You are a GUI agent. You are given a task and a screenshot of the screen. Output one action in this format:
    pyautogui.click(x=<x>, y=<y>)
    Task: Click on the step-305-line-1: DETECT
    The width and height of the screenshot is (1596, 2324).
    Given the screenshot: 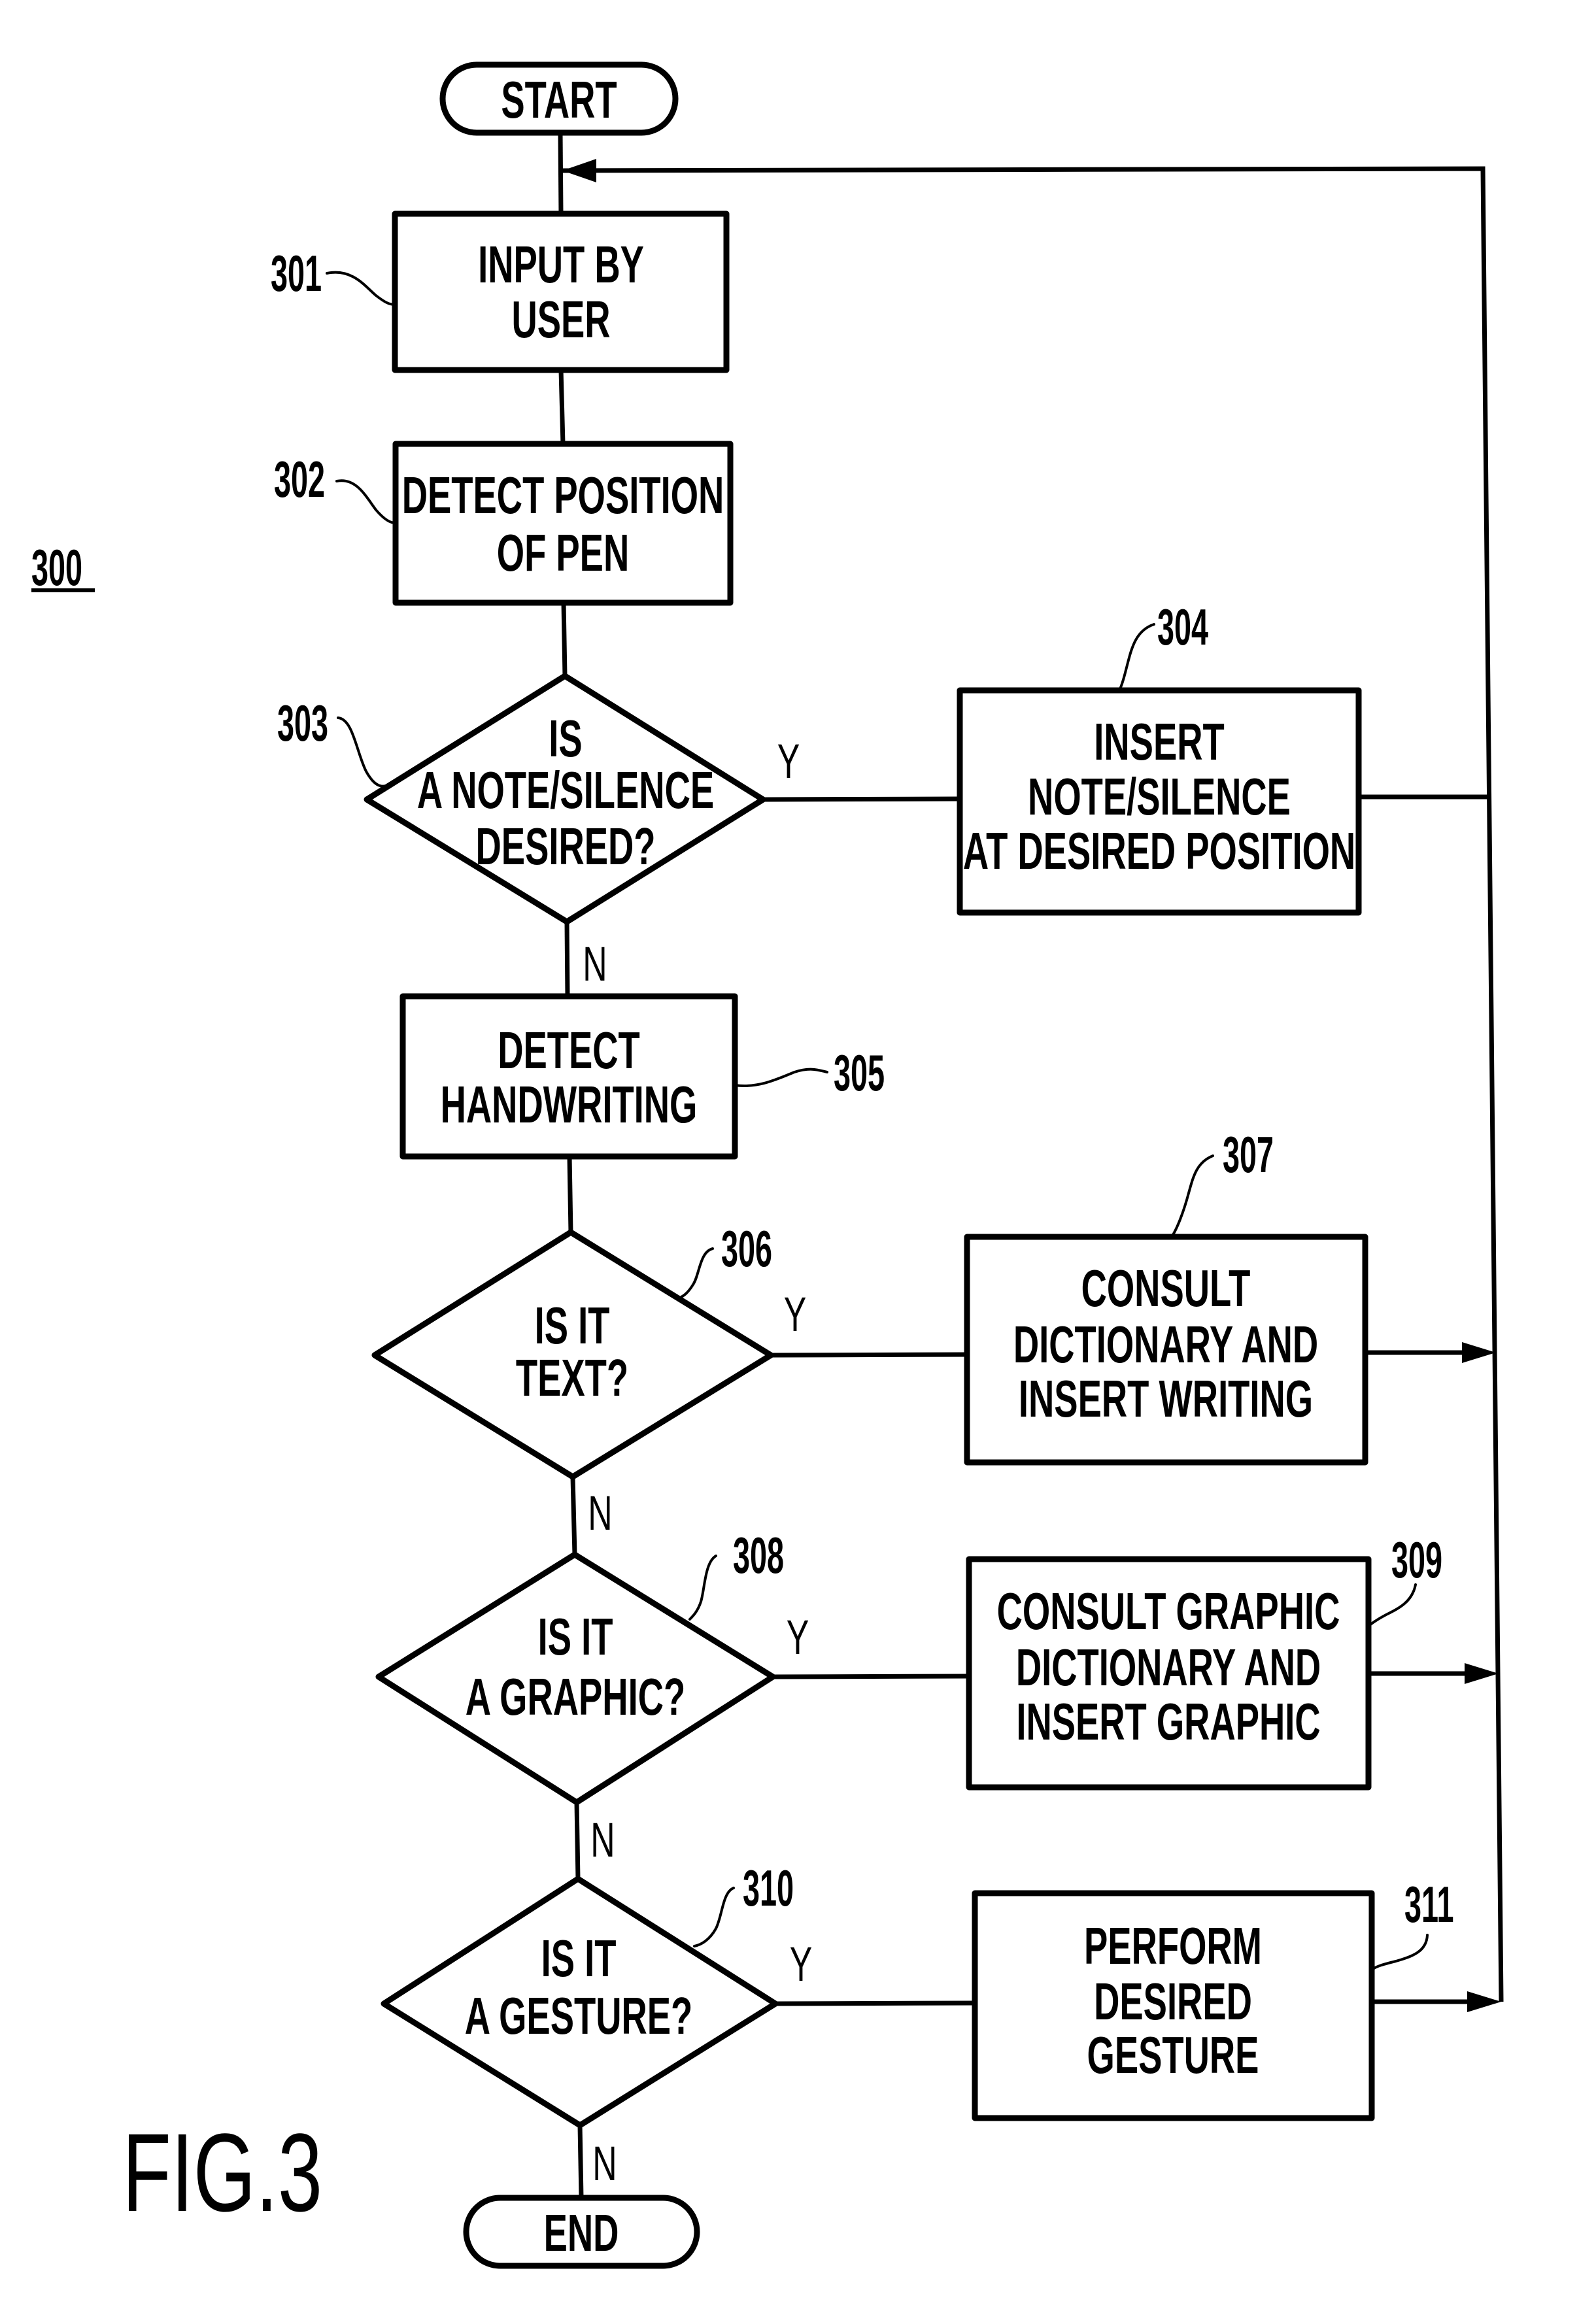 What is the action you would take?
    pyautogui.click(x=569, y=1051)
    